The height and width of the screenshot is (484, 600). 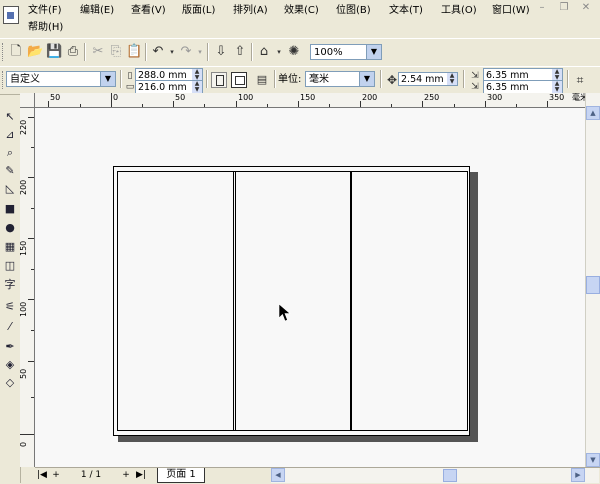 I want to click on menu-help: 帮助(H), so click(x=45, y=28).